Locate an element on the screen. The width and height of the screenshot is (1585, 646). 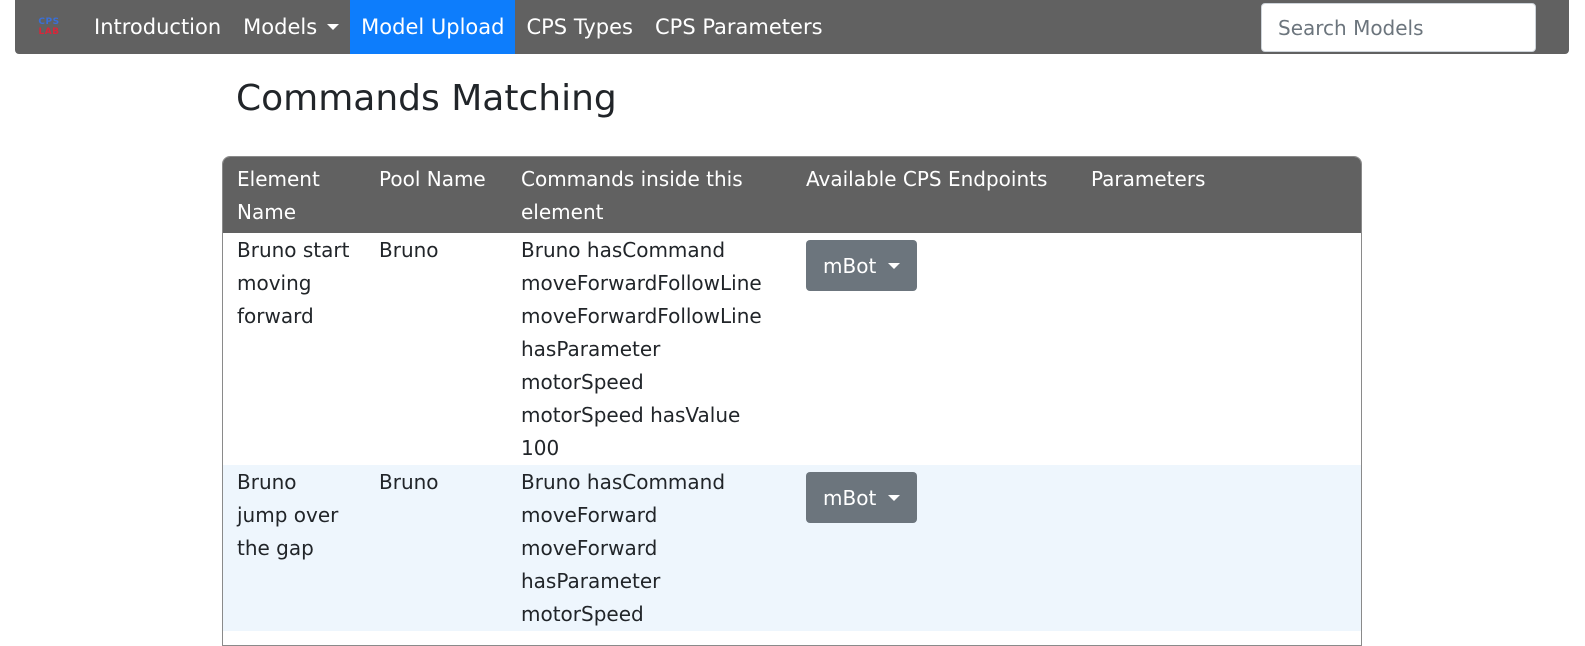
header-pool-name: Pool Name is located at coordinates (436, 195).